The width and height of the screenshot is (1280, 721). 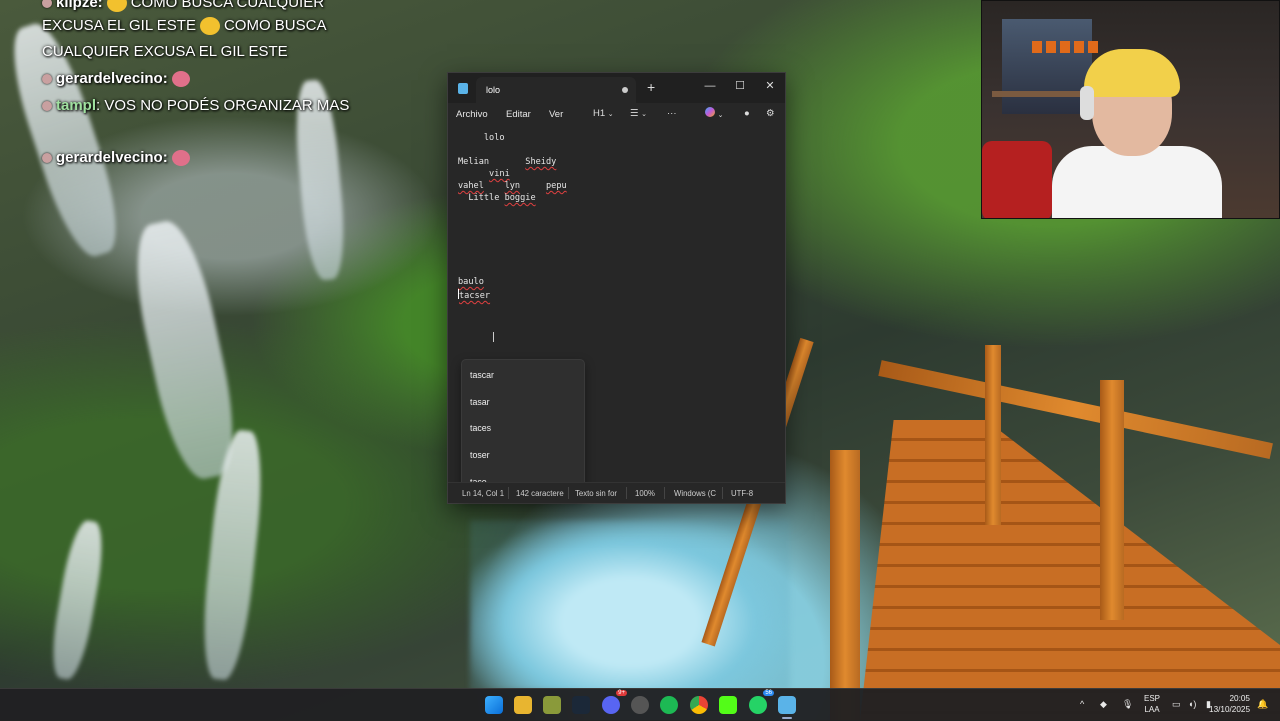 What do you see at coordinates (621, 693) in the screenshot?
I see `discord-badge: 9+` at bounding box center [621, 693].